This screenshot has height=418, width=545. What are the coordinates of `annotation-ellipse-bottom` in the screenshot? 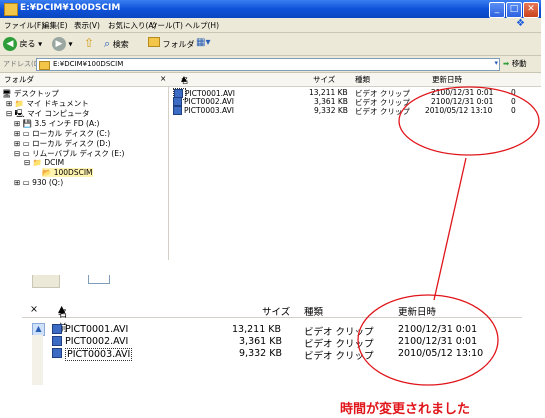 It's located at (428, 340).